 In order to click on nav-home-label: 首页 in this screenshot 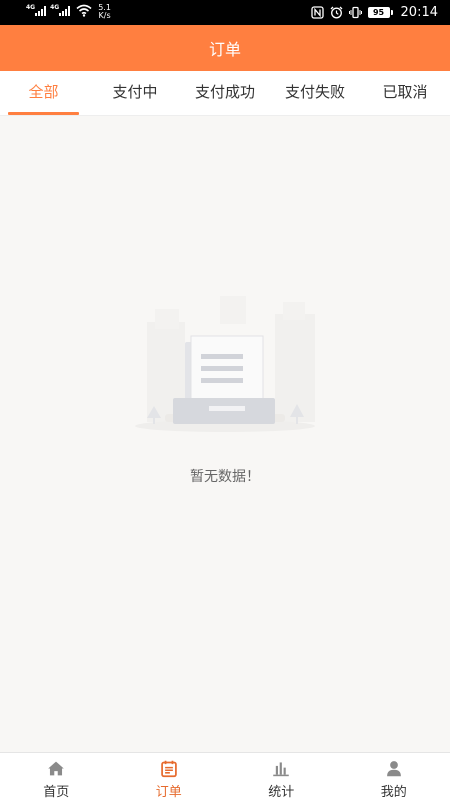, I will do `click(56, 792)`.